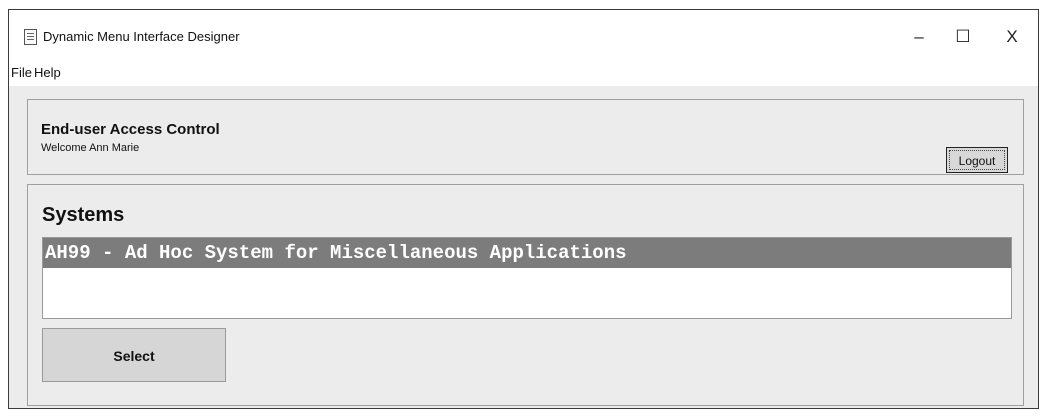 This screenshot has height=418, width=1048. What do you see at coordinates (523, 74) in the screenshot?
I see `menu-bar: File Help` at bounding box center [523, 74].